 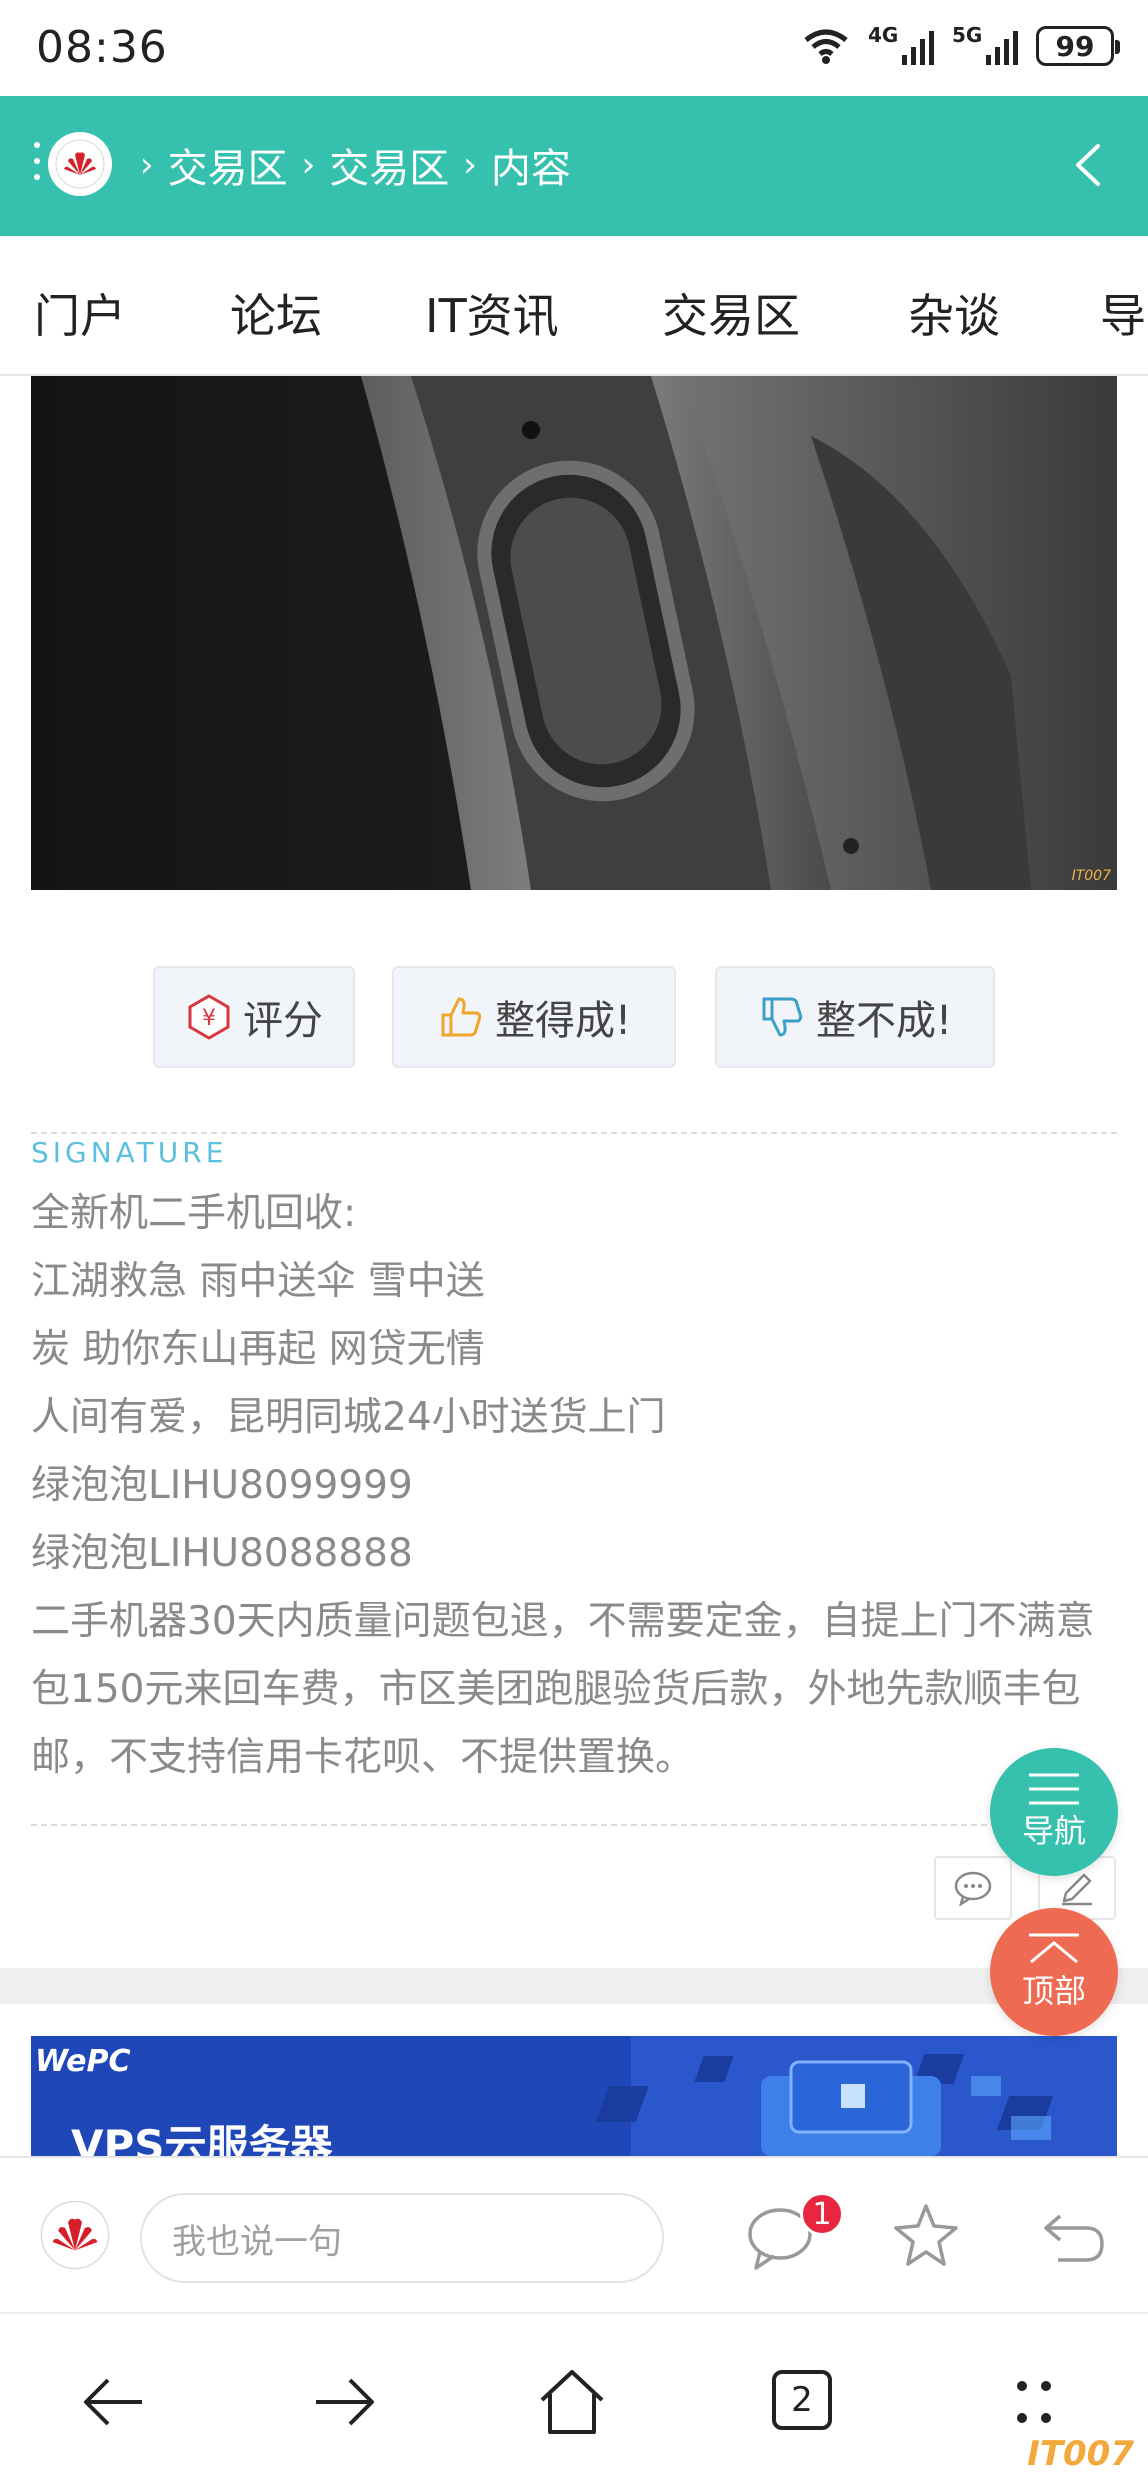 I want to click on breadcrumb: › 交易区 › 交易区 › 内容, so click(x=348, y=165).